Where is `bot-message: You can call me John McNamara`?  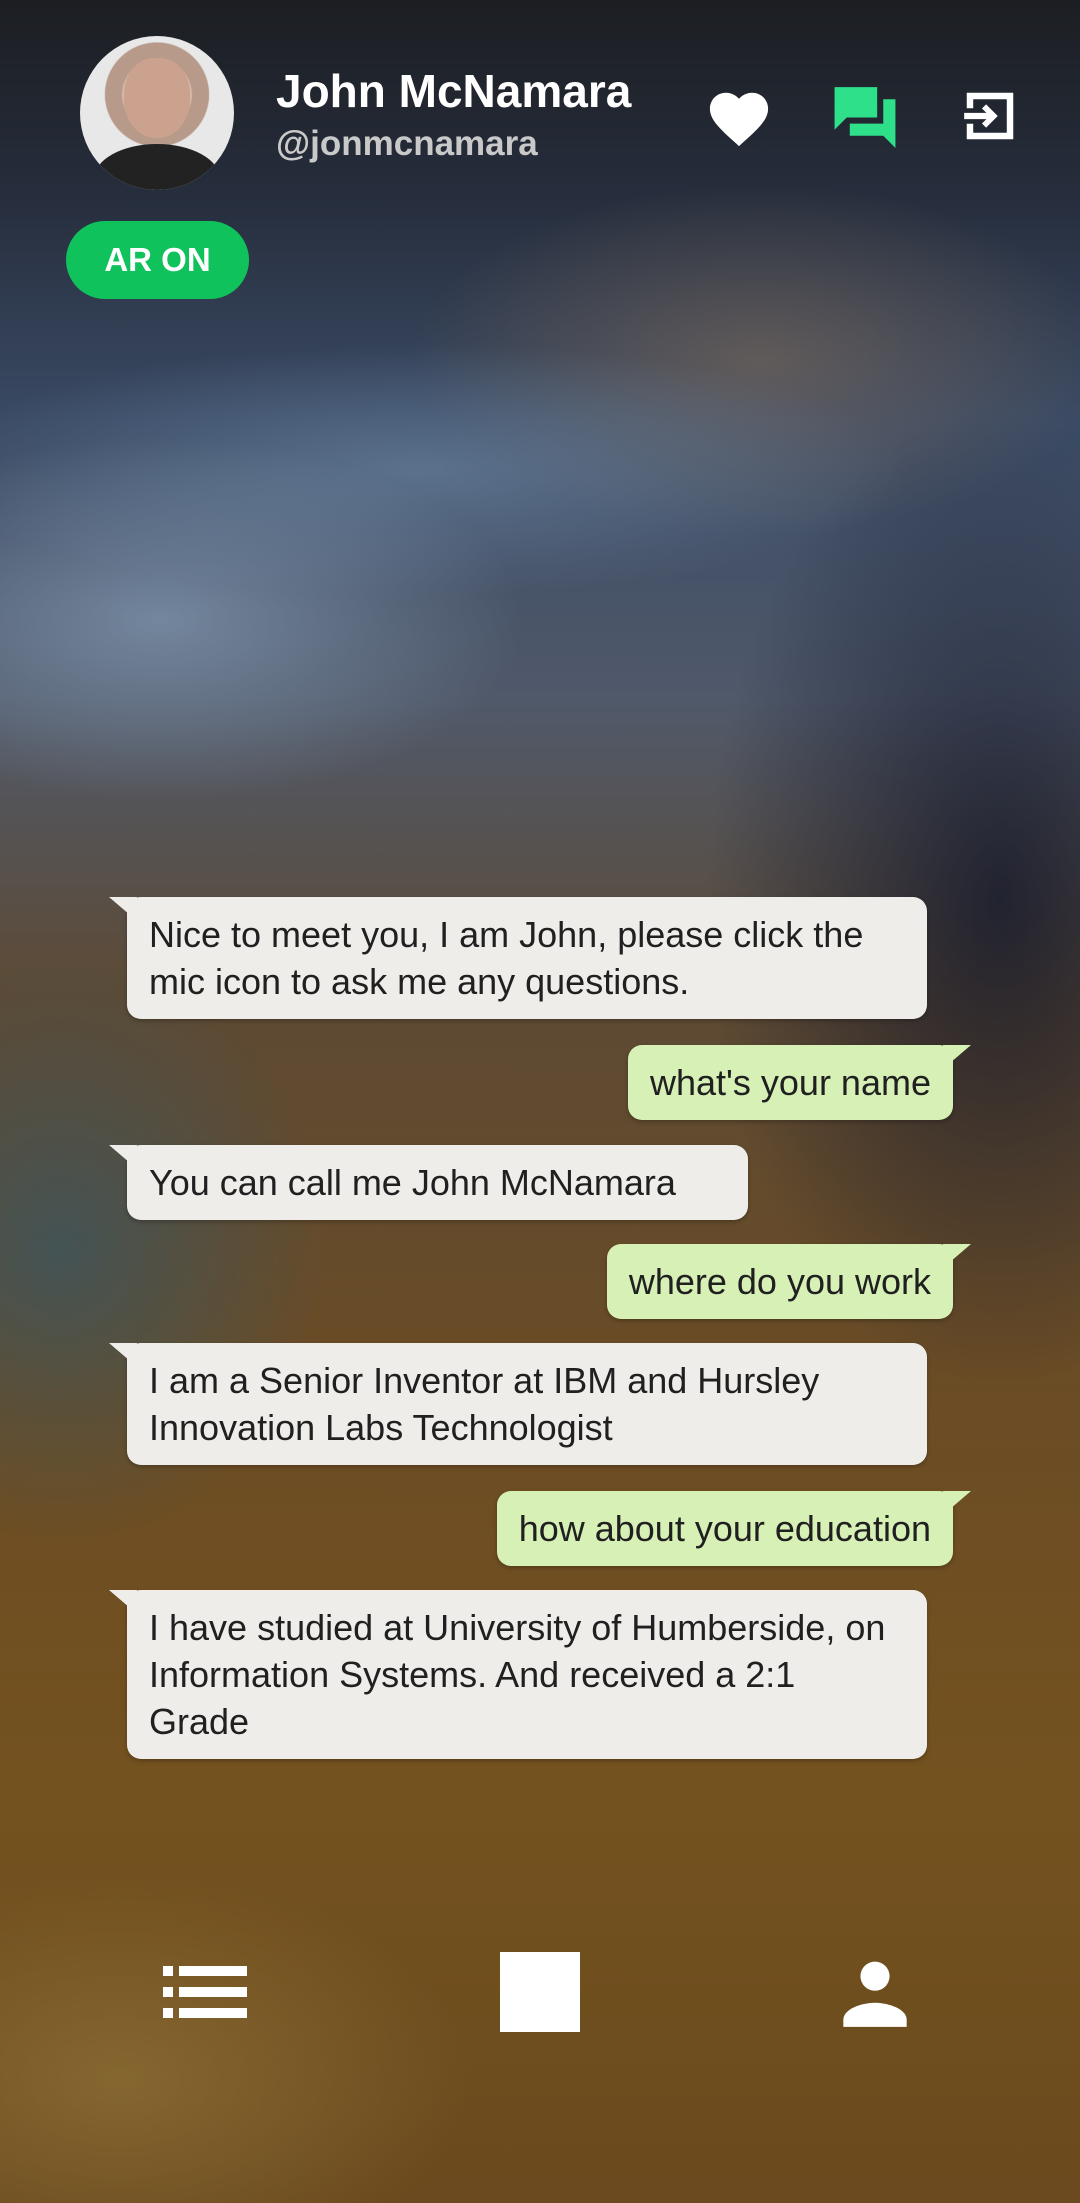 bot-message: You can call me John McNamara is located at coordinates (428, 1182).